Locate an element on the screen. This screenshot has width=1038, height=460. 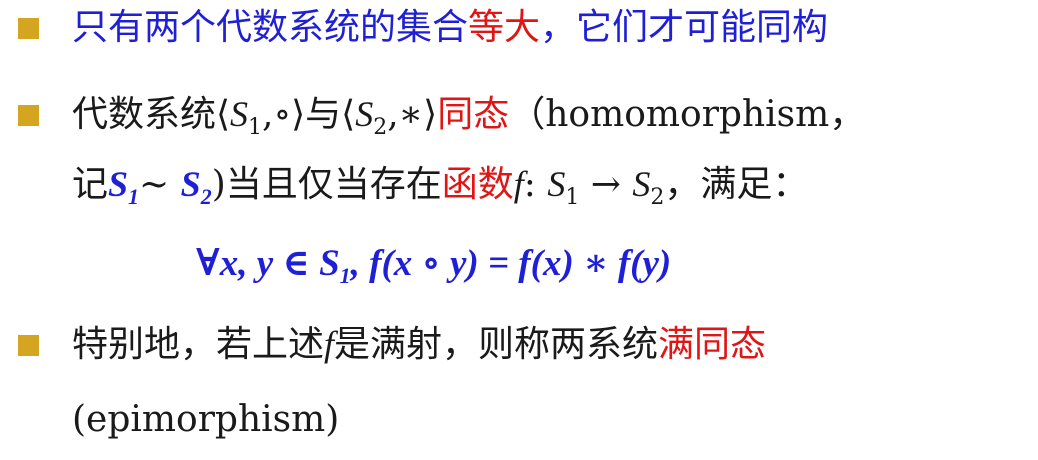
bullet-text-3b: (epimorphism) is located at coordinates (205, 420).